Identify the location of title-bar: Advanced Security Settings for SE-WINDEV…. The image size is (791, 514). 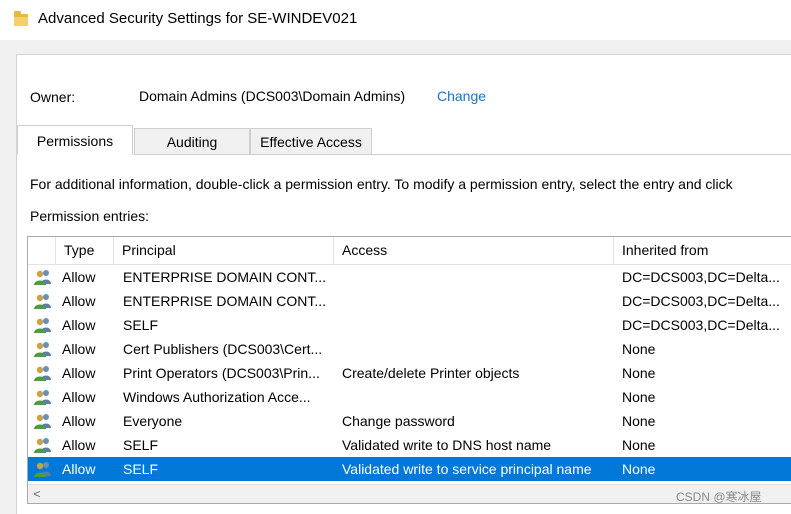
(395, 20).